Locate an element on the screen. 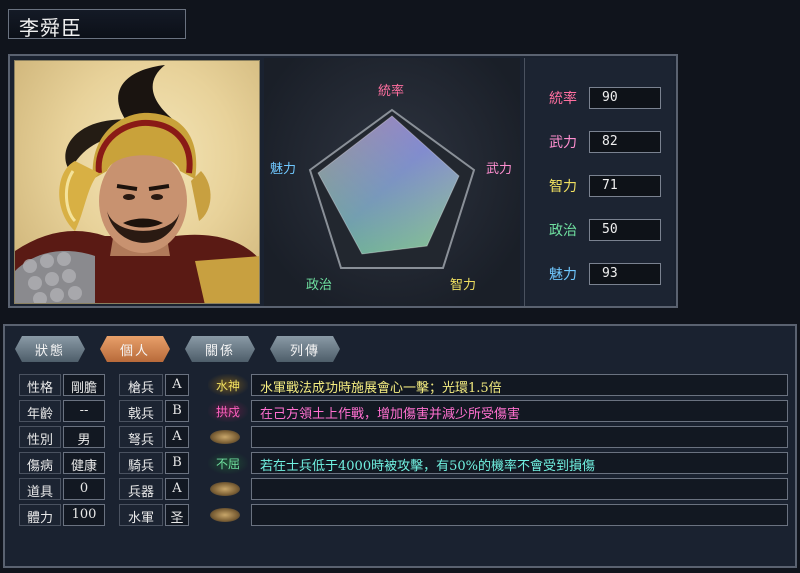 This screenshot has width=800, height=573. aptitude-label: 兵器 is located at coordinates (141, 489).